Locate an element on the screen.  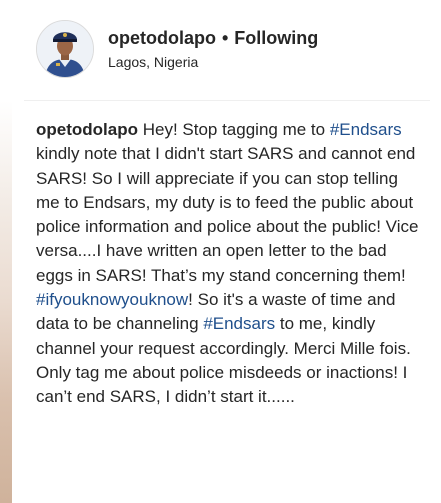
post-header: opetodolapo • Following Lagos, Nigeria is located at coordinates (231, 49).